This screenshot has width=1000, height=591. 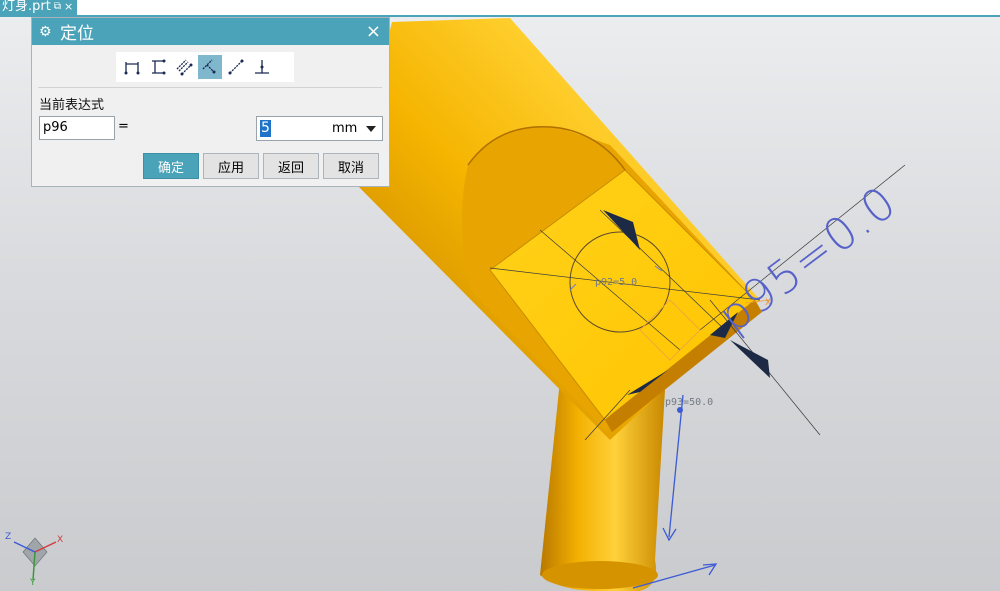 I want to click on dialog-title-bar: ⚙ 定位 ×, so click(x=210, y=31).